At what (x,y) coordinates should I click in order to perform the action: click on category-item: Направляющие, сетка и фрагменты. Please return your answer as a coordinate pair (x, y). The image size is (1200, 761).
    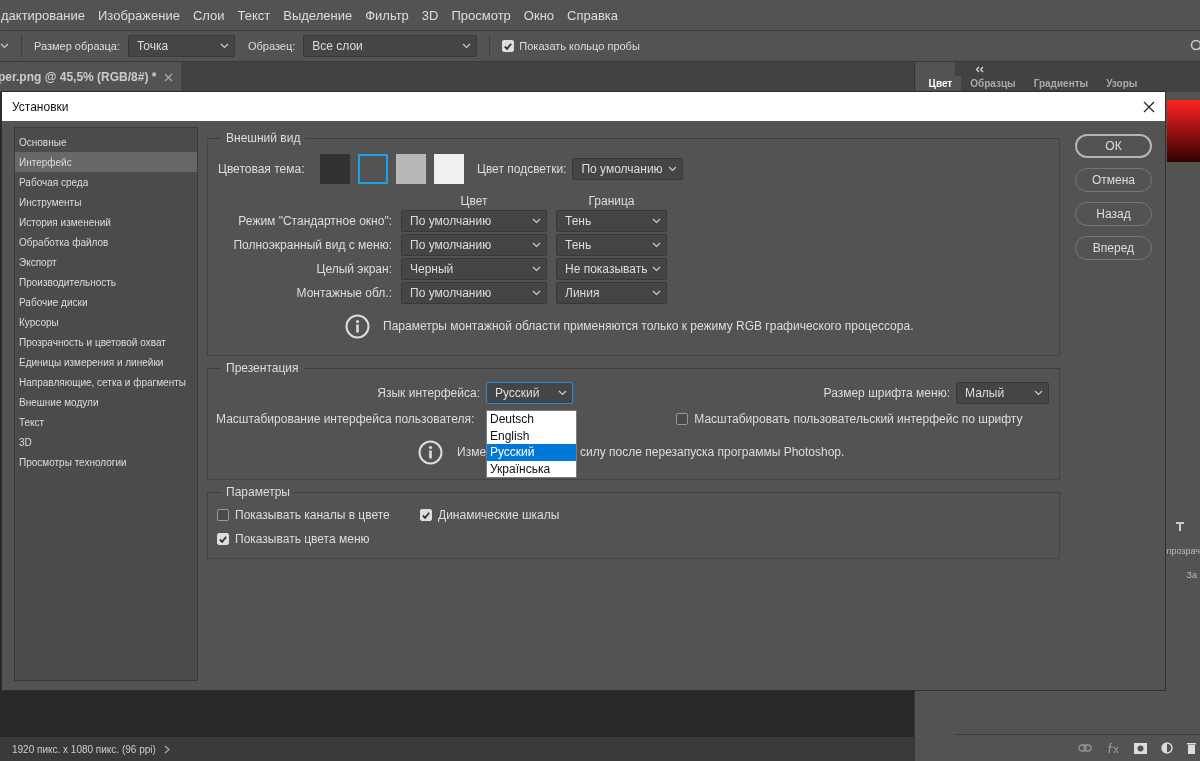
    Looking at the image, I should click on (106, 382).